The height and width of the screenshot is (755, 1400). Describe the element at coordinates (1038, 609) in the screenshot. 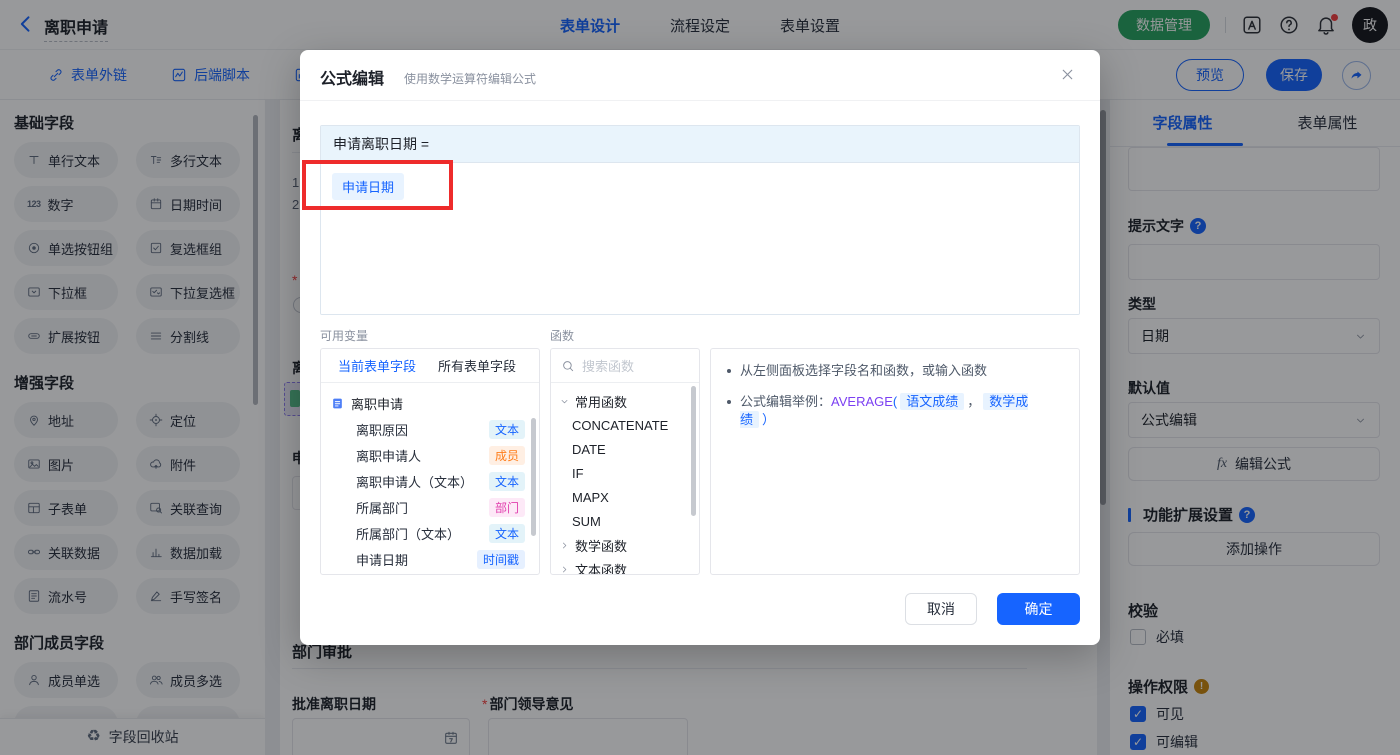

I see `confirm-button: 确定` at that location.